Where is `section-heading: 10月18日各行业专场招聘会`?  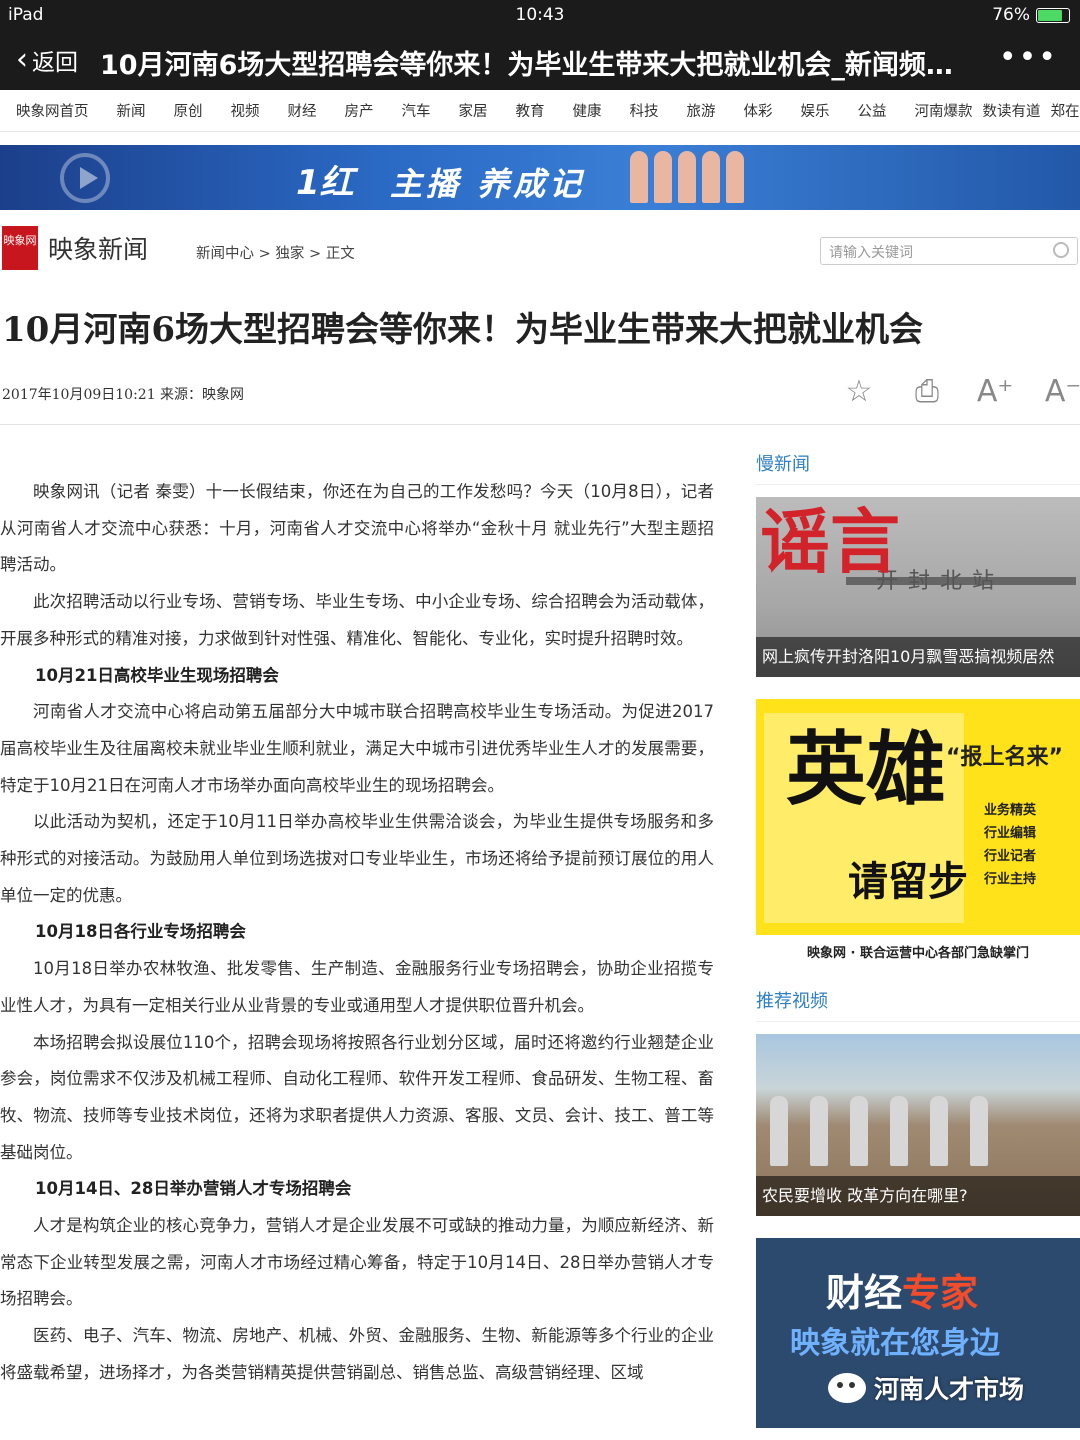
section-heading: 10月18日各行业专场招聘会 is located at coordinates (140, 932).